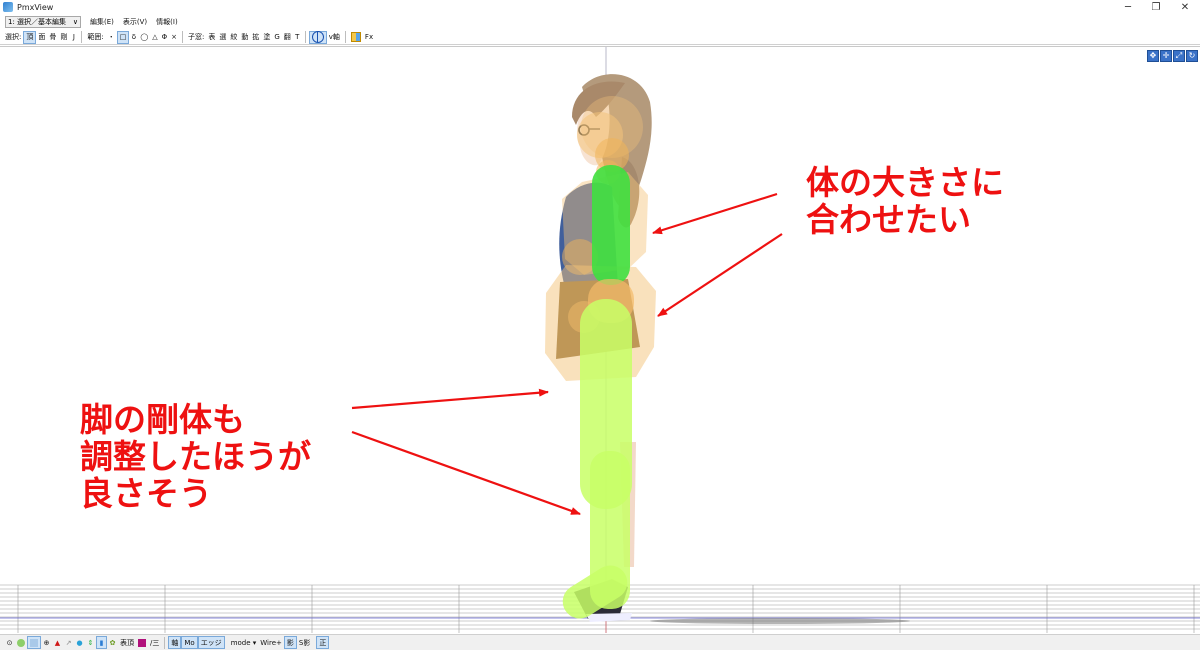 The image size is (1200, 650). Describe the element at coordinates (90, 642) in the screenshot. I see `updown-icon: ⇕` at that location.